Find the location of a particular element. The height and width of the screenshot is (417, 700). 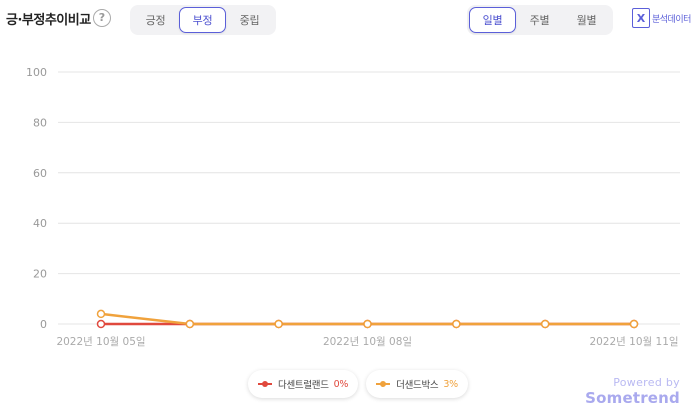

legend-item-series-1: 다센트럴랜드 0% is located at coordinates (303, 384).